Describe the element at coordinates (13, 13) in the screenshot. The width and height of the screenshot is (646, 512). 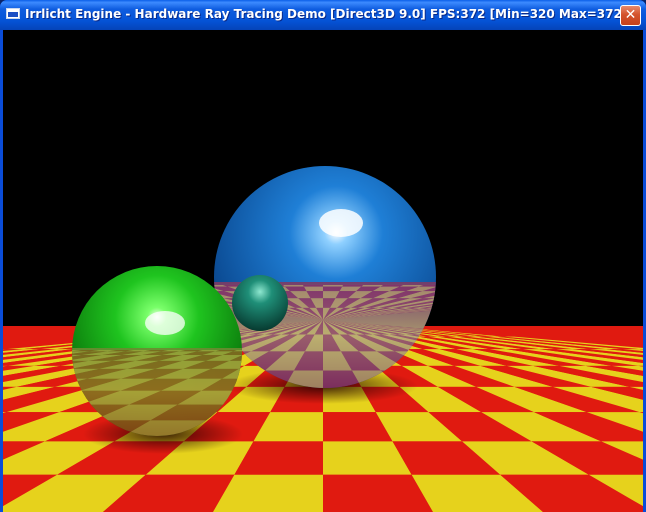
I see `window-app-icon` at that location.